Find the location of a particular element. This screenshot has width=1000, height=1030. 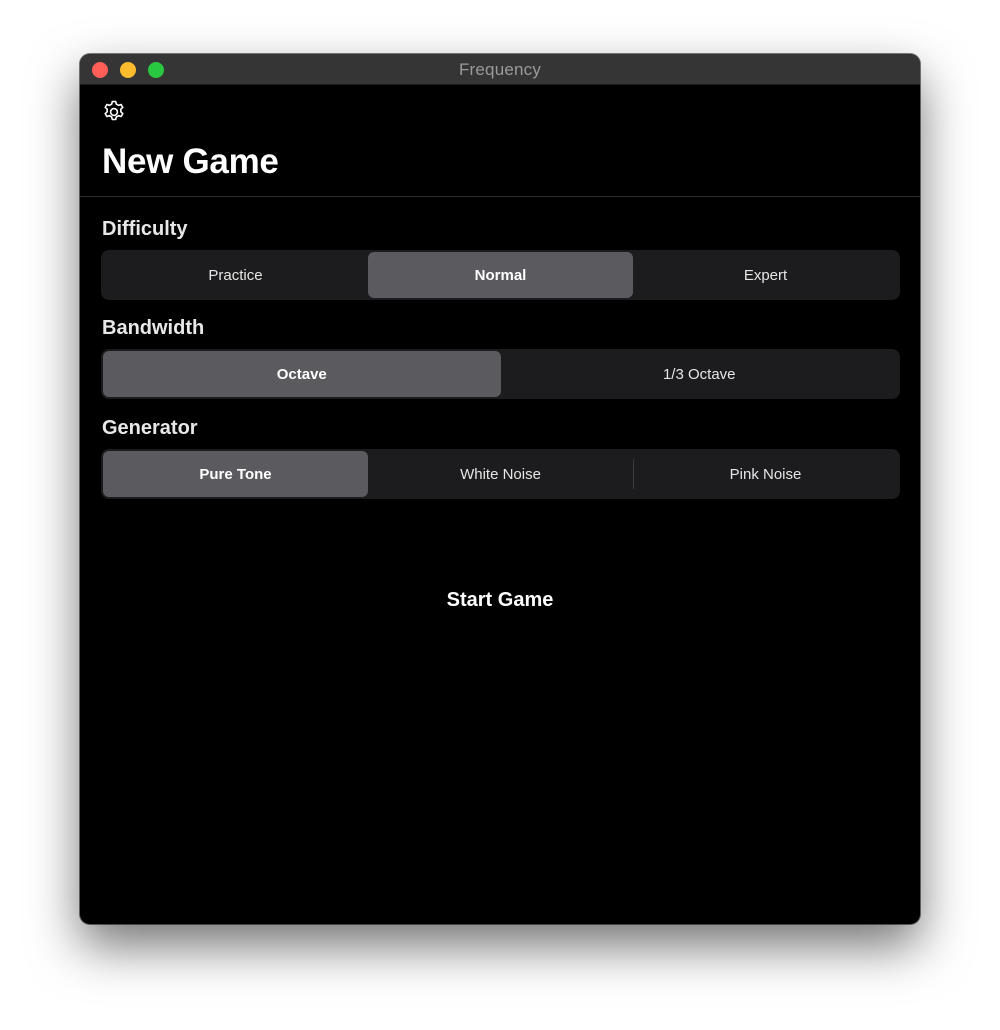

difficulty-option-normal: Normal is located at coordinates (500, 275).